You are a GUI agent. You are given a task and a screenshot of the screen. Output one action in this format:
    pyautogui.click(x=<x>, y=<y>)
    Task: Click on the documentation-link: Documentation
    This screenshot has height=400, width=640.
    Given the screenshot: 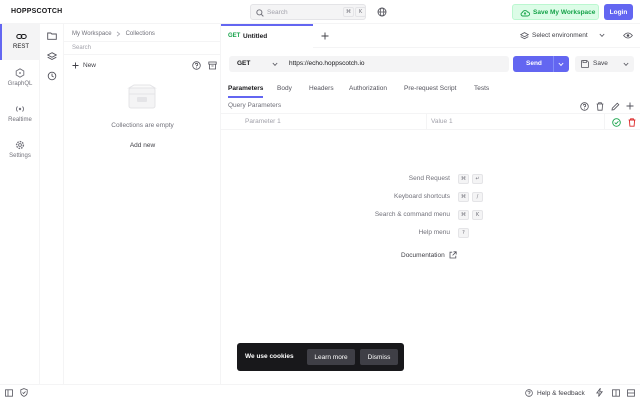 What is the action you would take?
    pyautogui.click(x=429, y=255)
    